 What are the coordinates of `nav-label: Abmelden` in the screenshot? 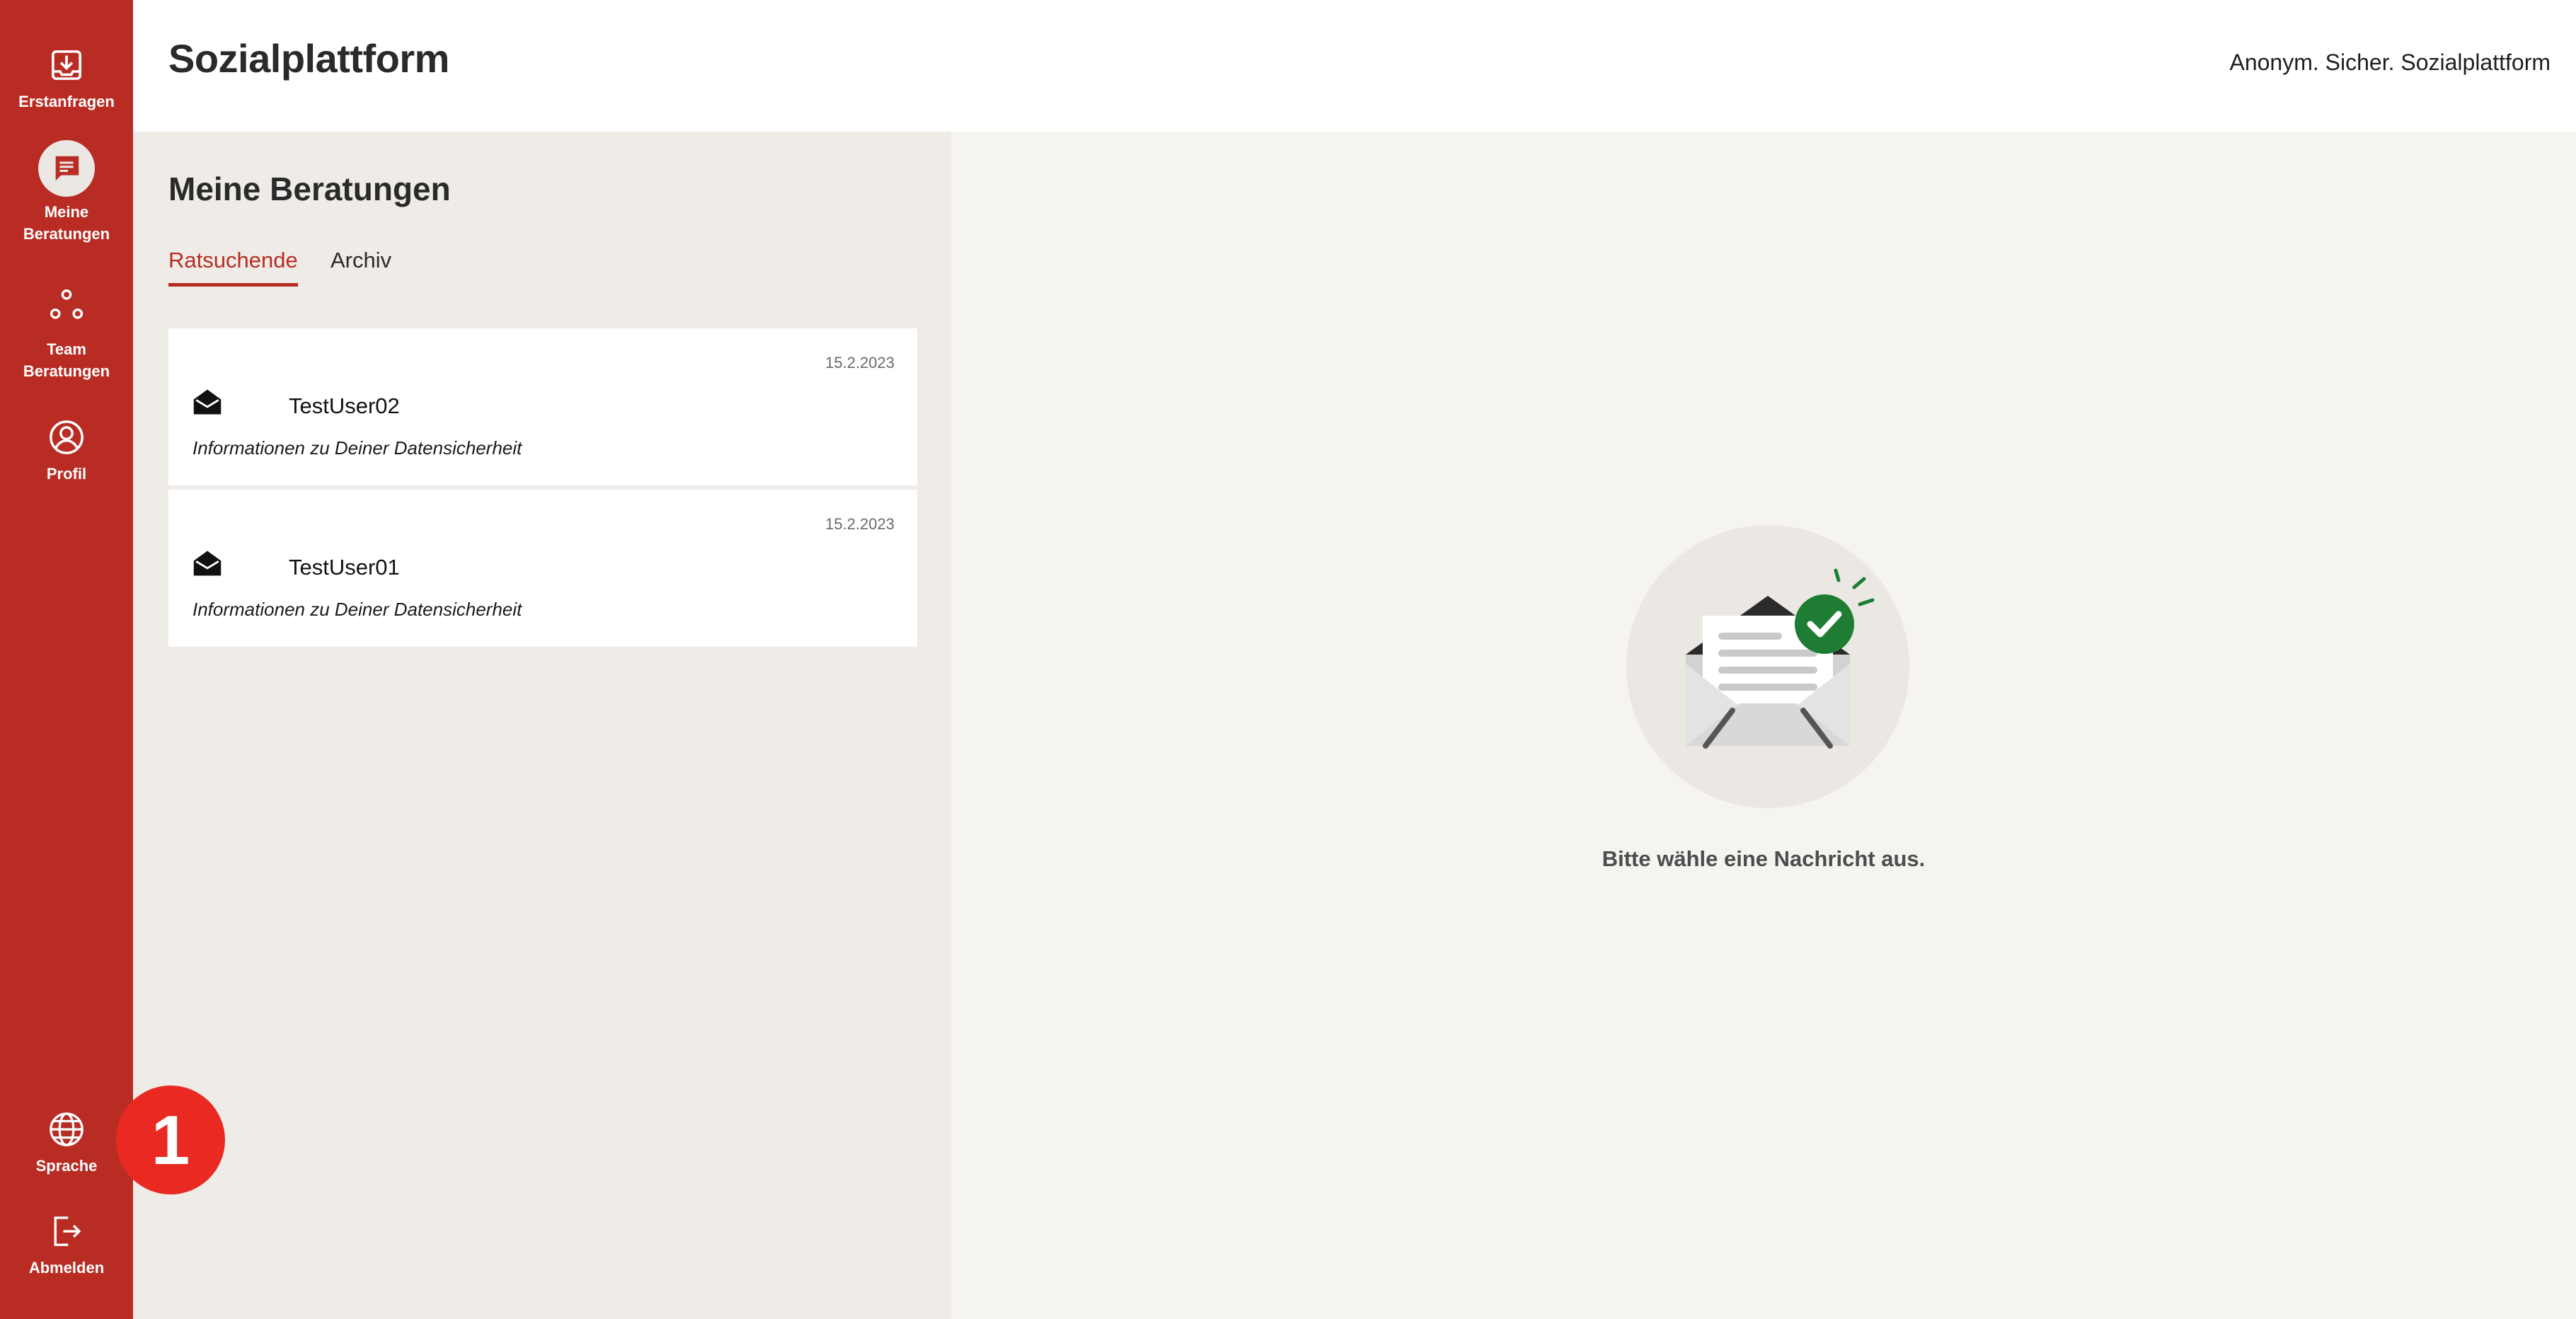 It's located at (66, 1268).